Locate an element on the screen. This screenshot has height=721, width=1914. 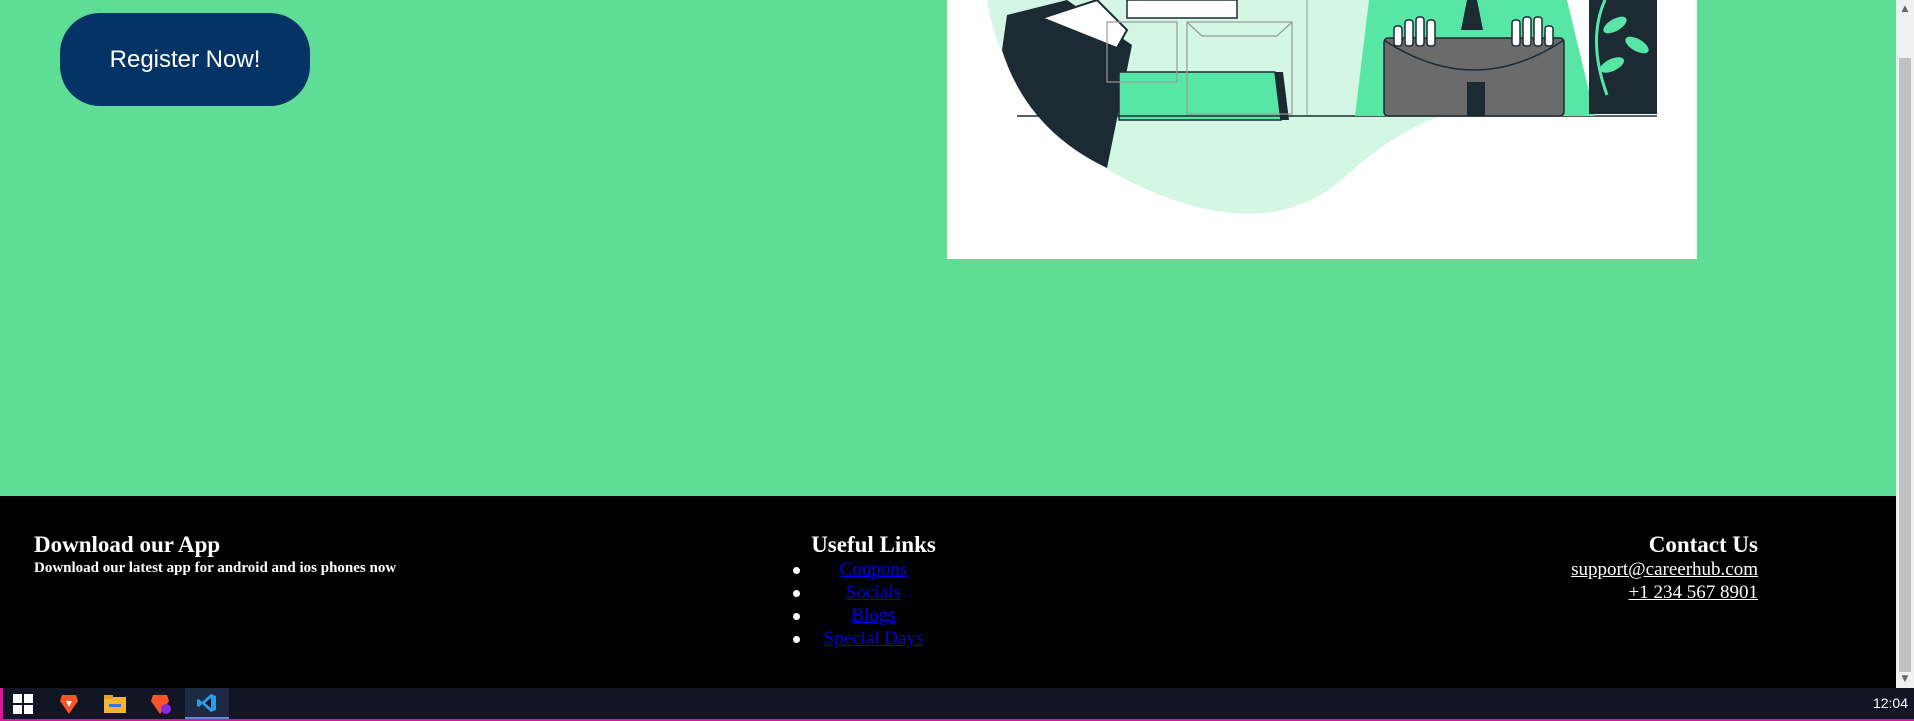
scroll-up-icon: ▲ is located at coordinates (1905, 9).